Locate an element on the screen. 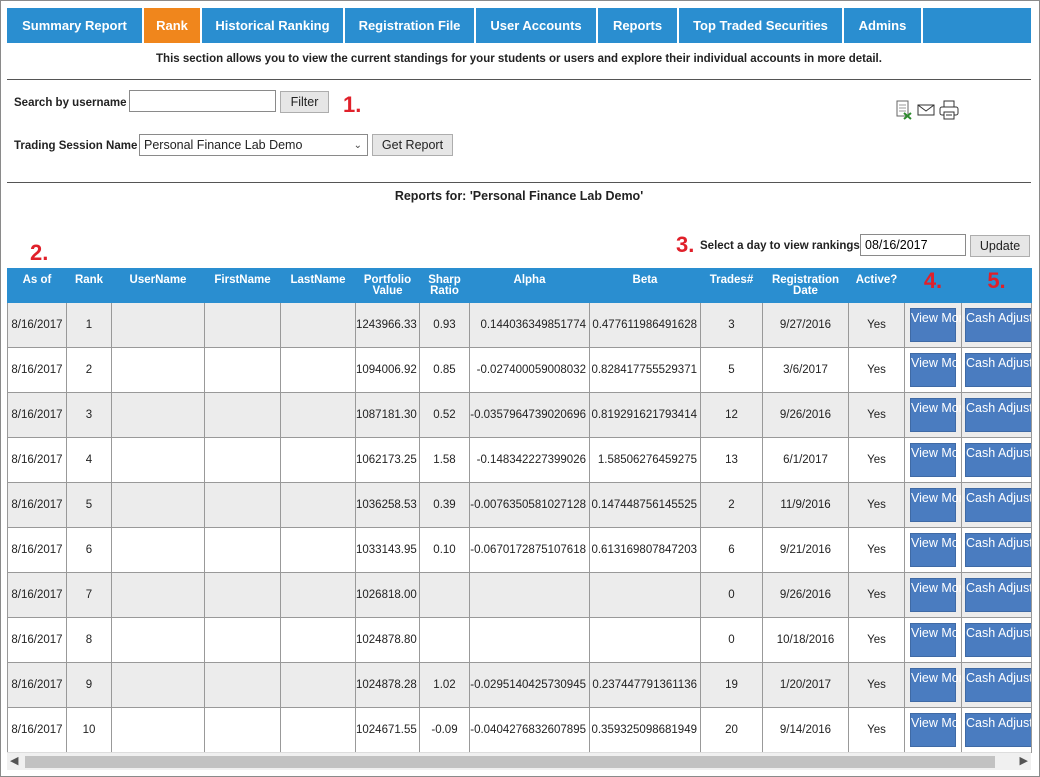 This screenshot has width=1040, height=777. cell-firstname is located at coordinates (242, 685).